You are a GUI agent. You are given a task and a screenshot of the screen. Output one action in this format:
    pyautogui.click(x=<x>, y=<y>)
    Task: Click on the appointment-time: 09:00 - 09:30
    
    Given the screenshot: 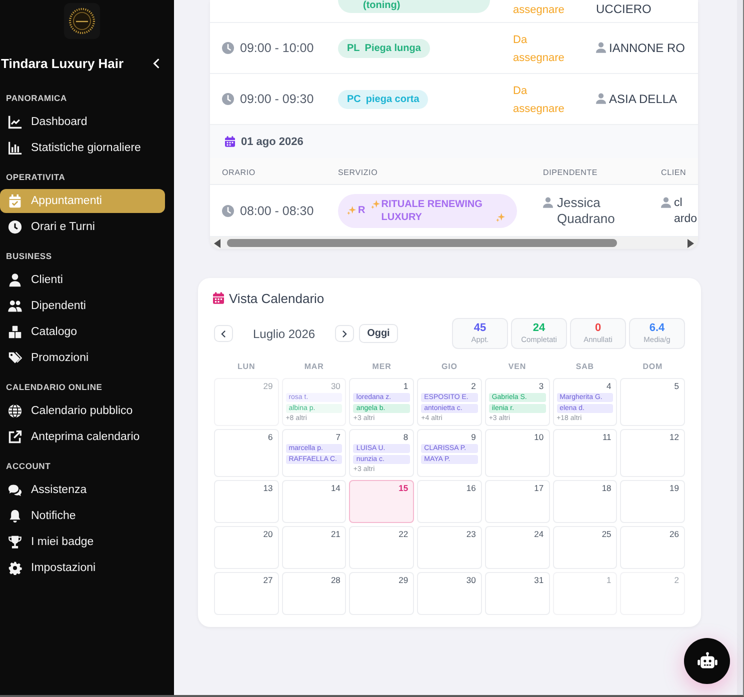 What is the action you would take?
    pyautogui.click(x=277, y=99)
    